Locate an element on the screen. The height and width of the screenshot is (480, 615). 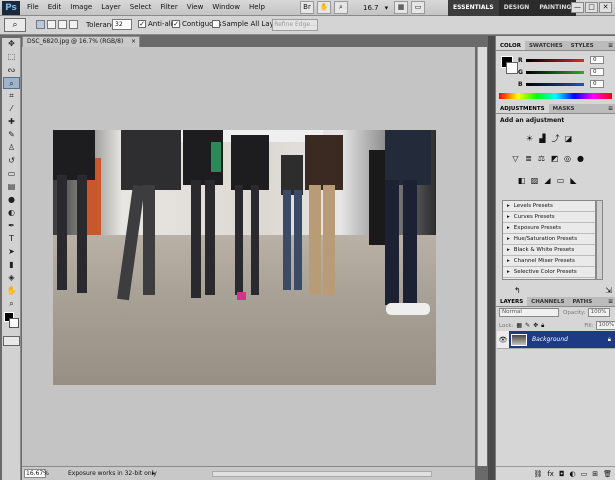
tab-adjustments: ADJUSTMENTS is located at coordinates (522, 108).